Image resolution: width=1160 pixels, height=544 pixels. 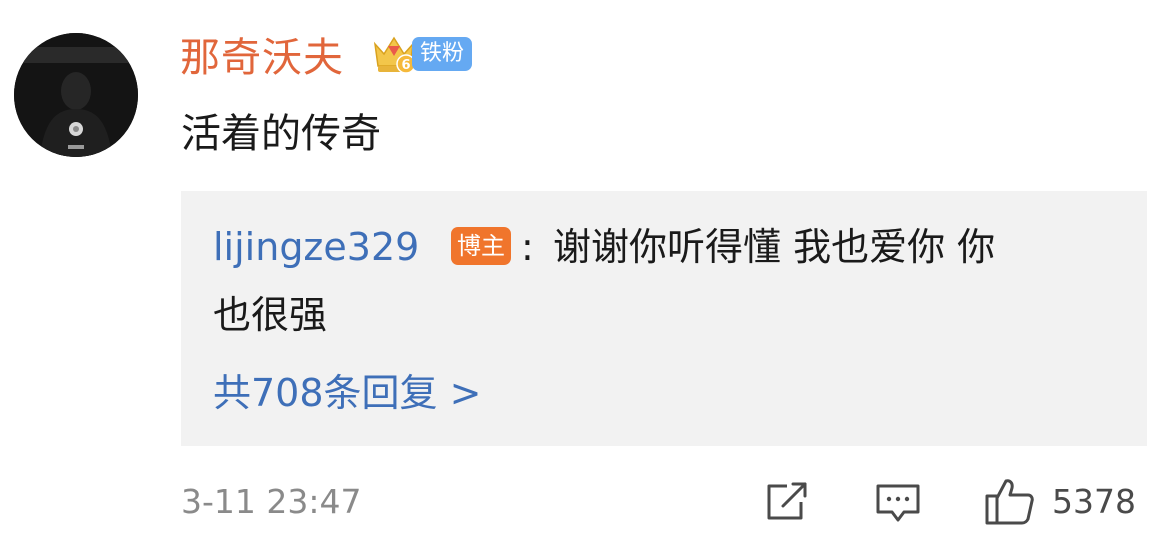 I want to click on fan-level-number: 6, so click(x=405, y=65).